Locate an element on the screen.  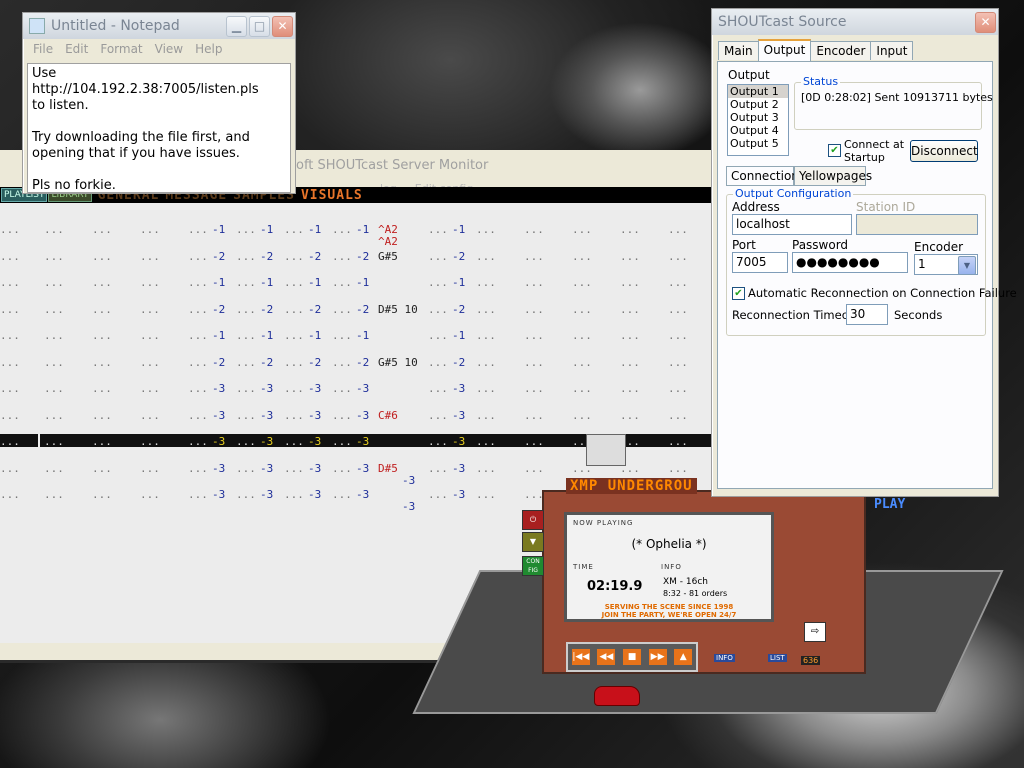
slogan-line-2: JOIN THE PARTY, WE'RE OPEN 24/7 is located at coordinates (669, 615).